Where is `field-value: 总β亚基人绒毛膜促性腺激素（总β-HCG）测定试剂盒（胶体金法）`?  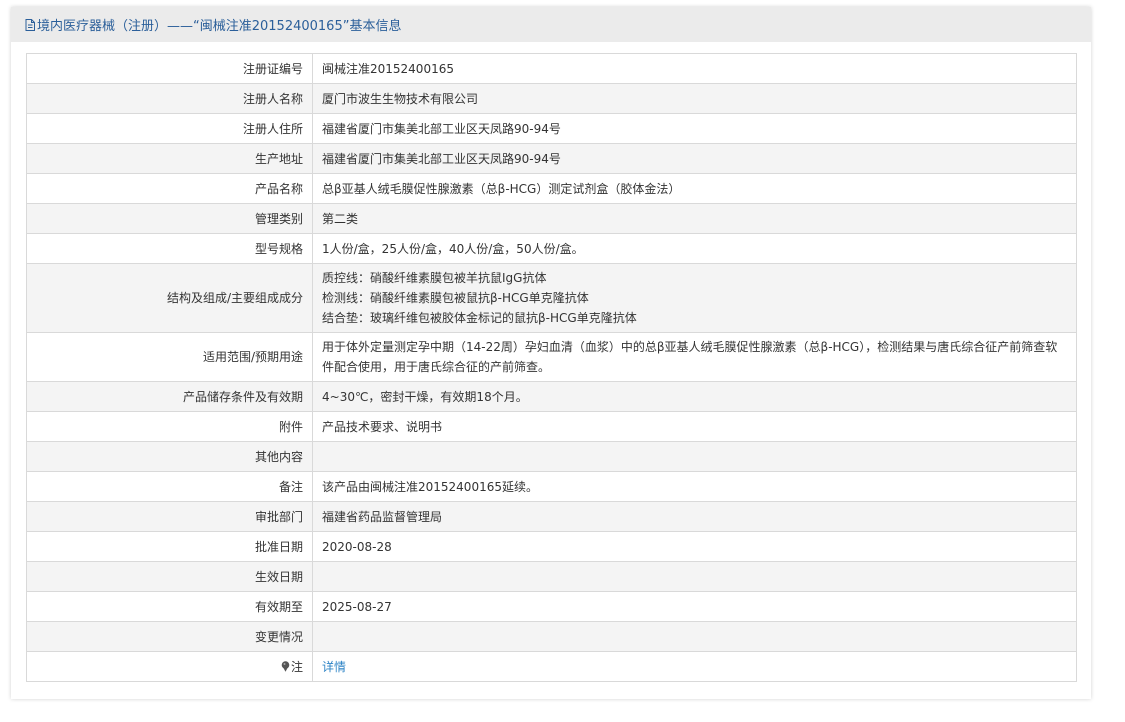
field-value: 总β亚基人绒毛膜促性腺激素（总β-HCG）测定试剂盒（胶体金法） is located at coordinates (694, 188).